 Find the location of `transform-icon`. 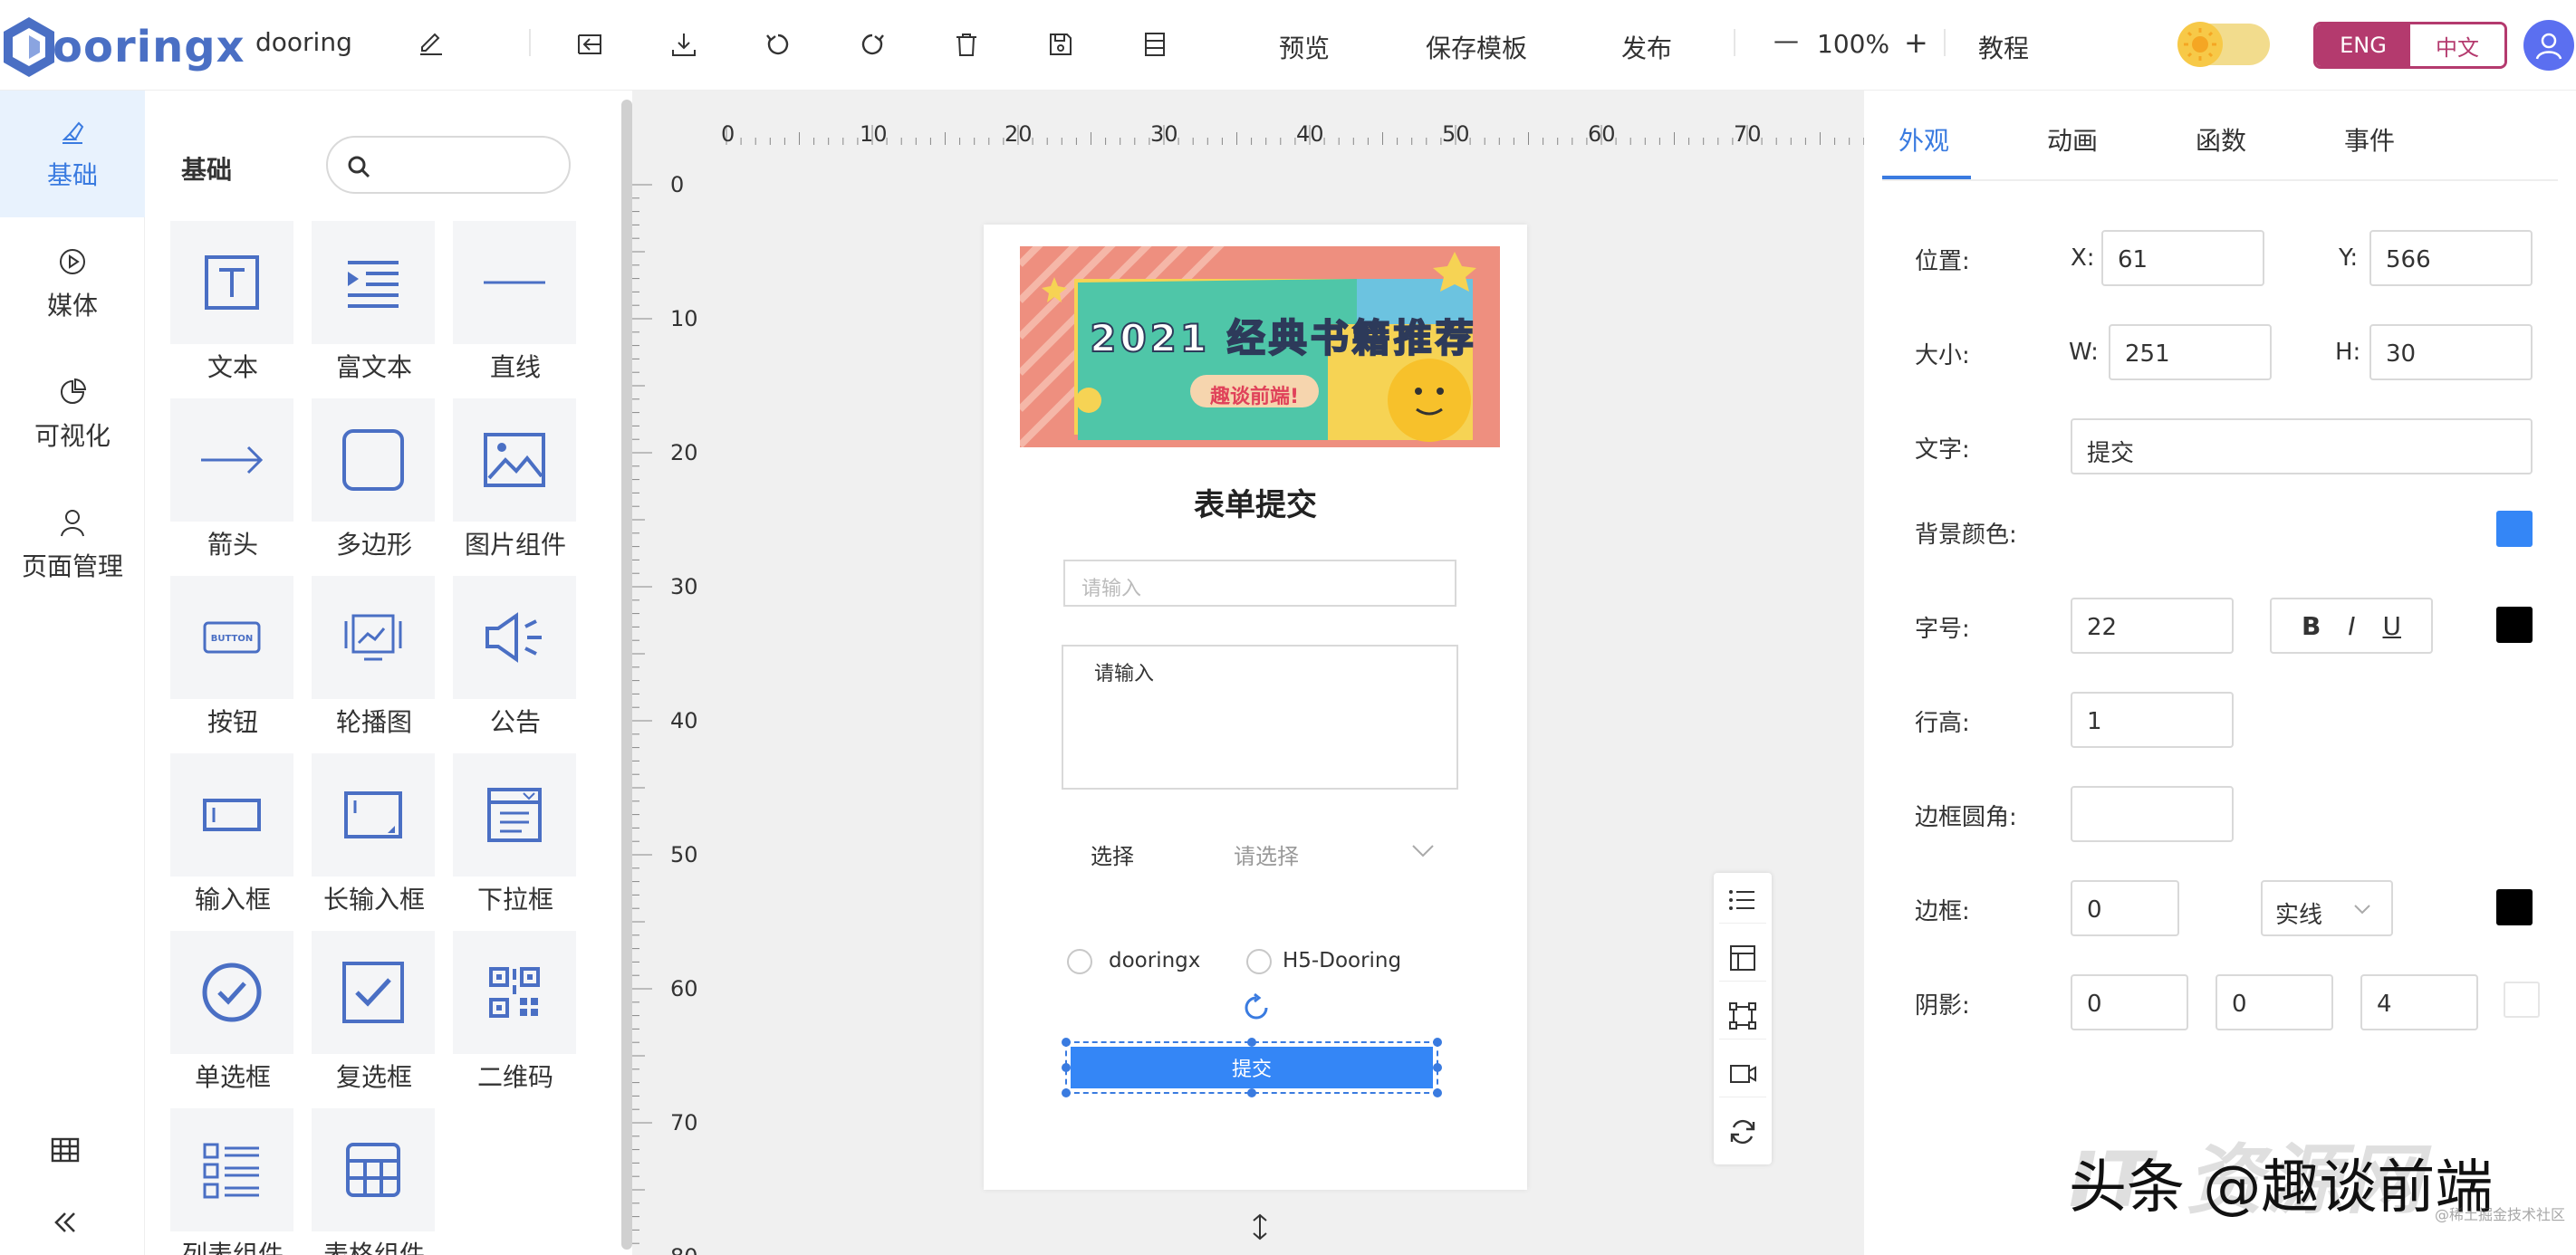

transform-icon is located at coordinates (1742, 1016).